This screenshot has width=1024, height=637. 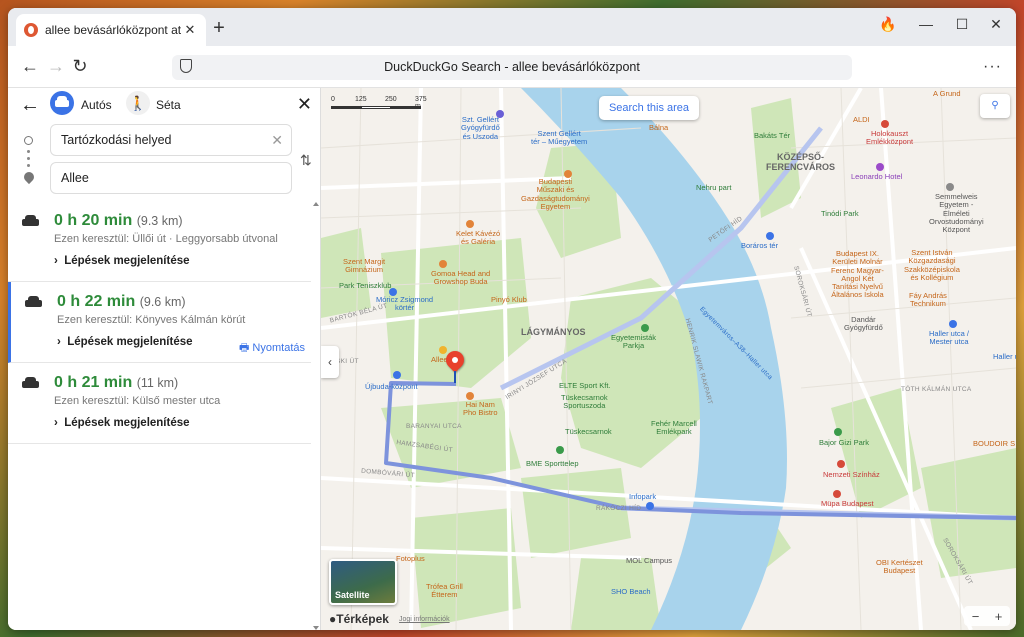 I want to click on zoom-in-button: +, so click(x=999, y=616).